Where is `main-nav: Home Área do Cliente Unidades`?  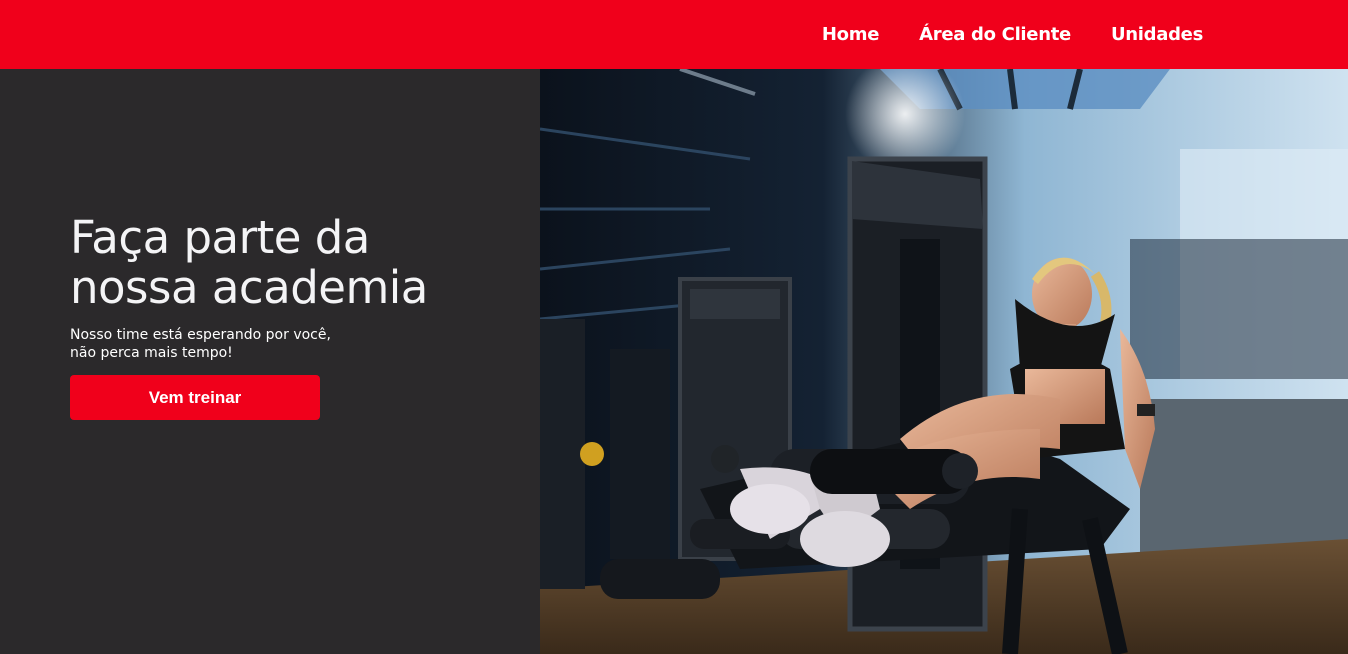 main-nav: Home Área do Cliente Unidades is located at coordinates (1012, 34).